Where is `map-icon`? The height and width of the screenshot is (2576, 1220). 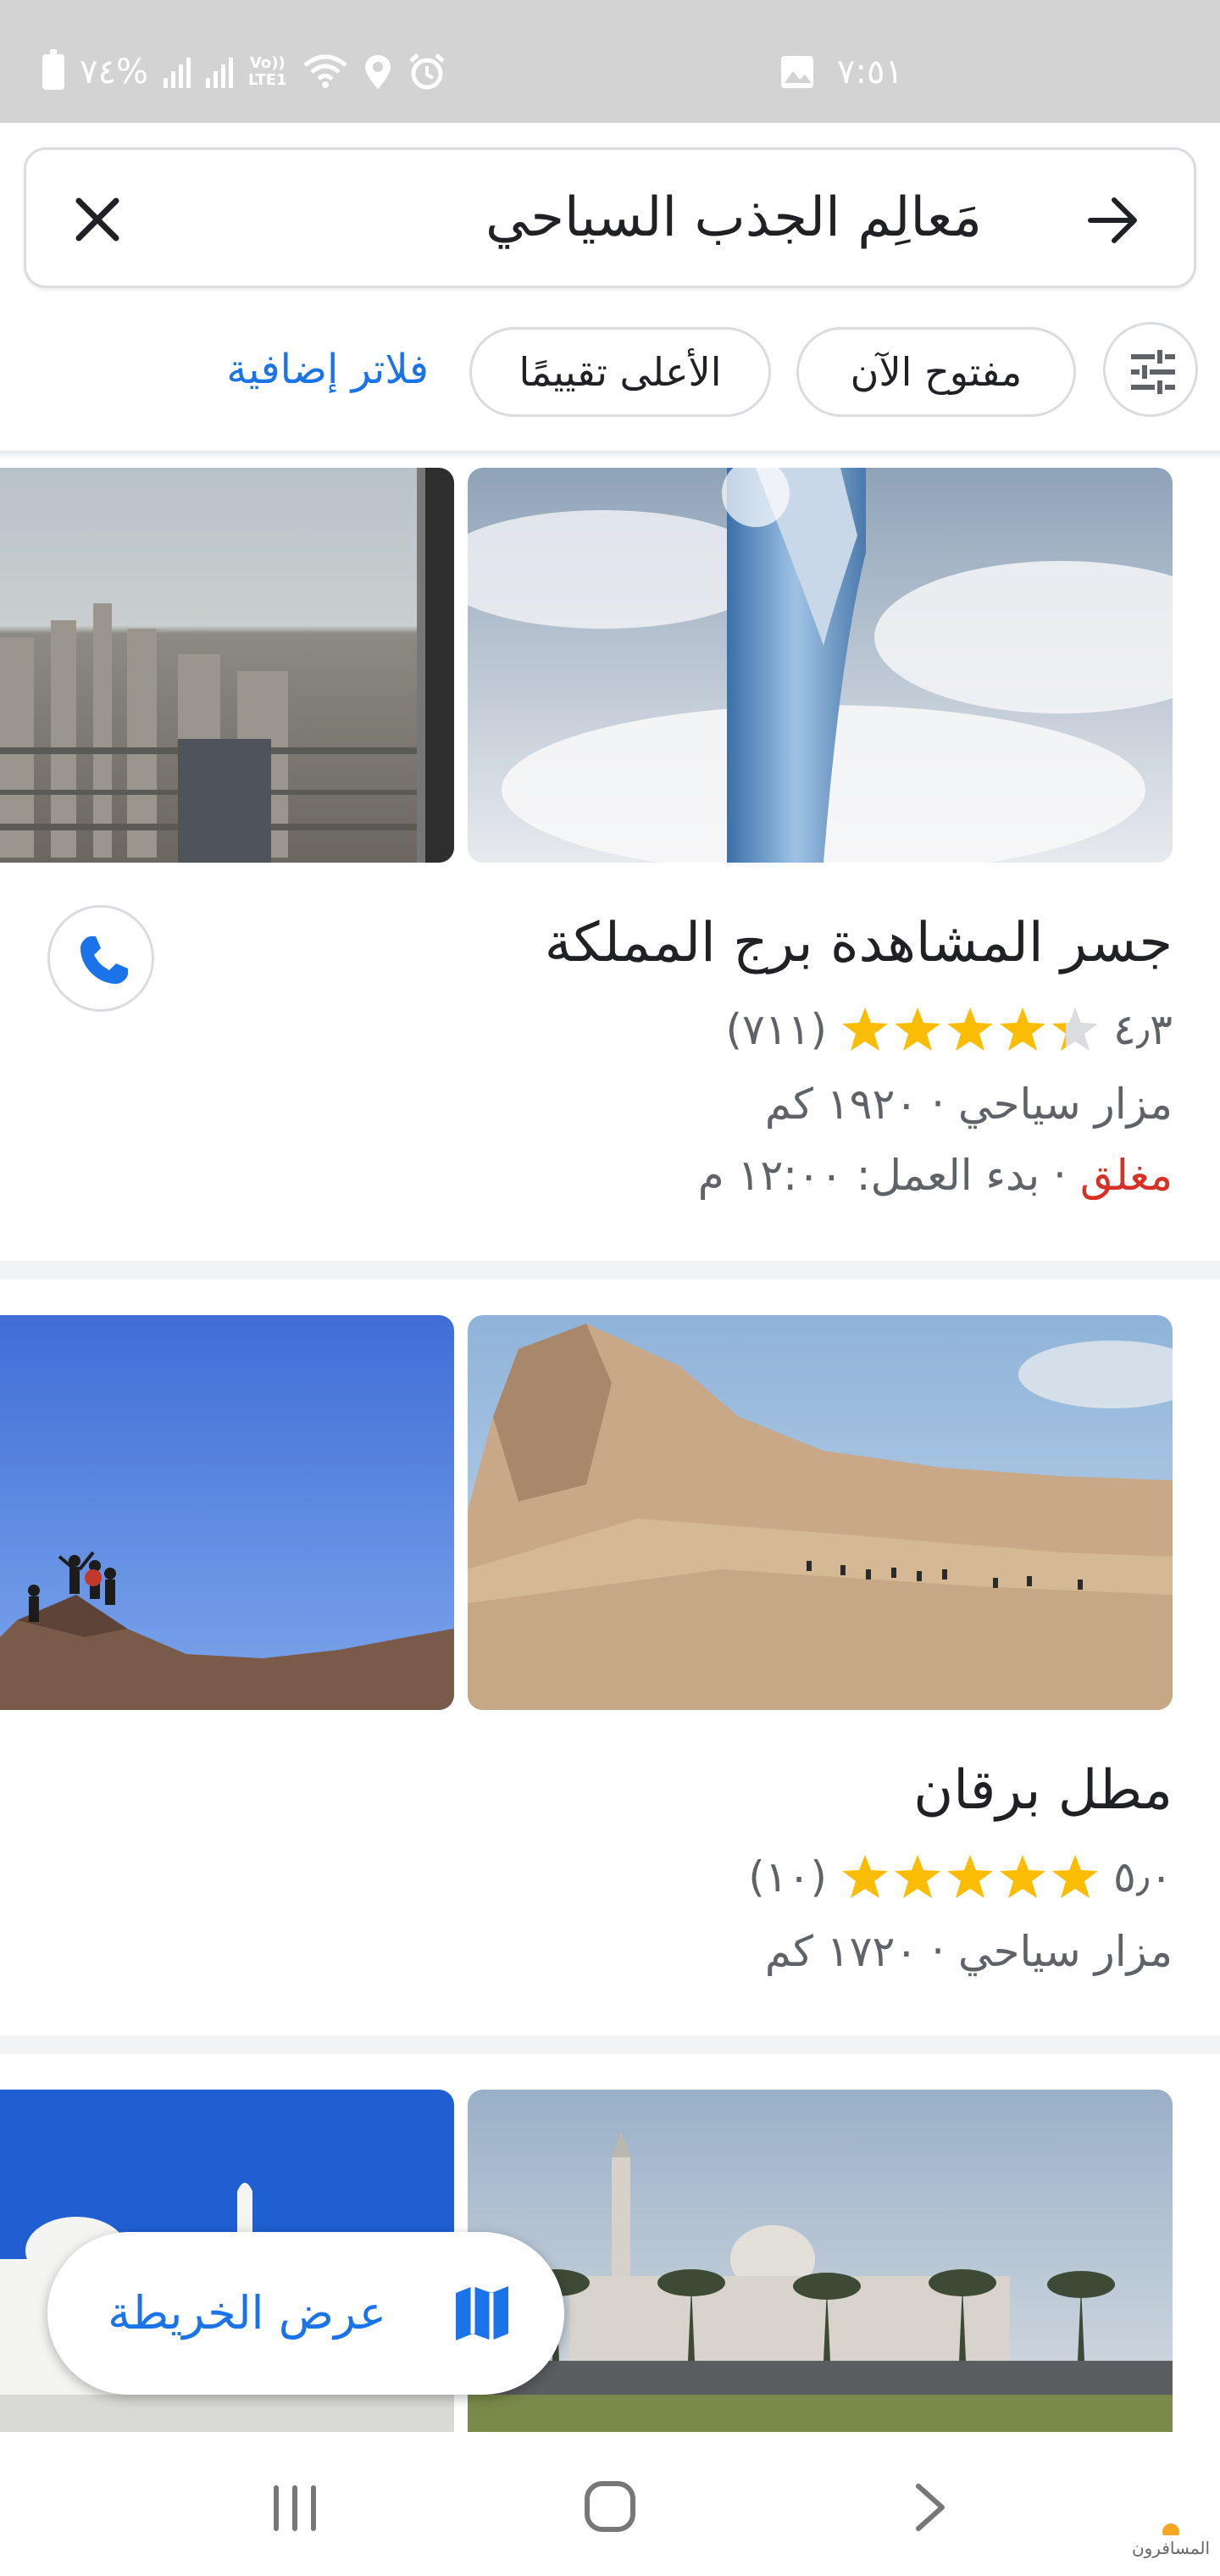 map-icon is located at coordinates (482, 2313).